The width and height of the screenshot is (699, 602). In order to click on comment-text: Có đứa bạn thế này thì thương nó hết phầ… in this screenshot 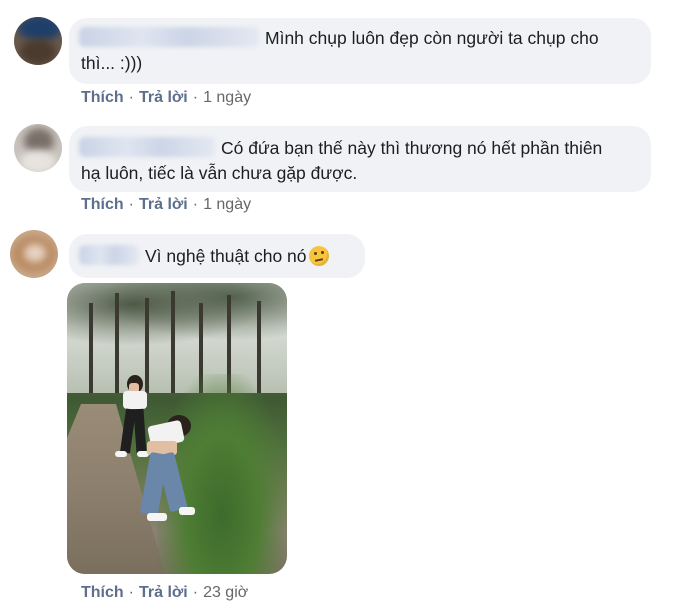, I will do `click(412, 148)`.